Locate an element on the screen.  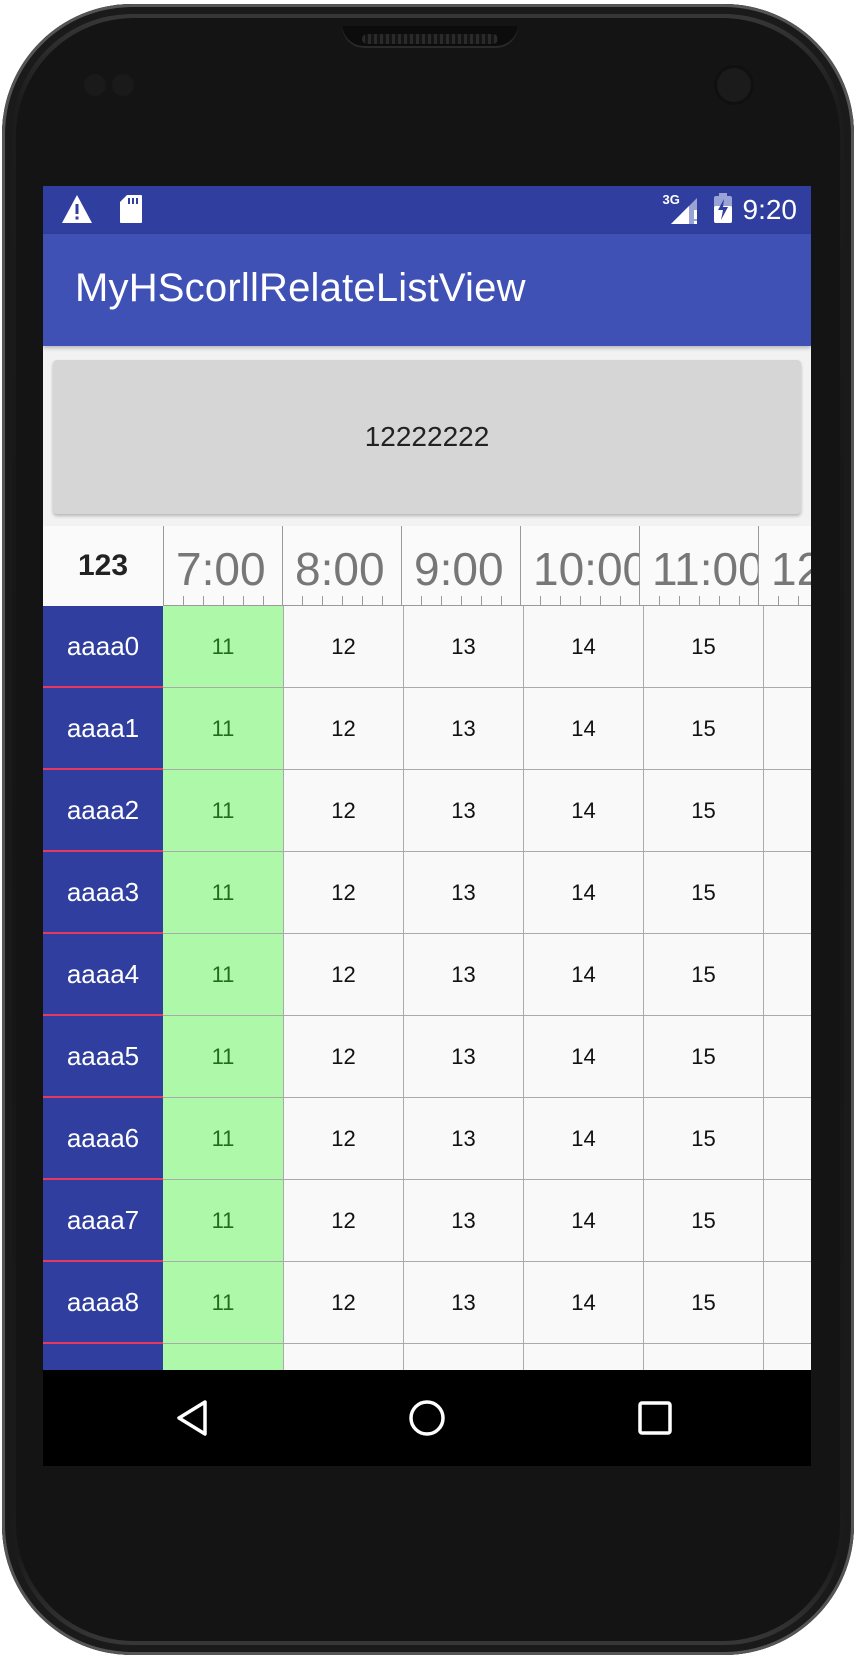
table-row: aaaa2 11 12 13 14 15 is located at coordinates (427, 811).